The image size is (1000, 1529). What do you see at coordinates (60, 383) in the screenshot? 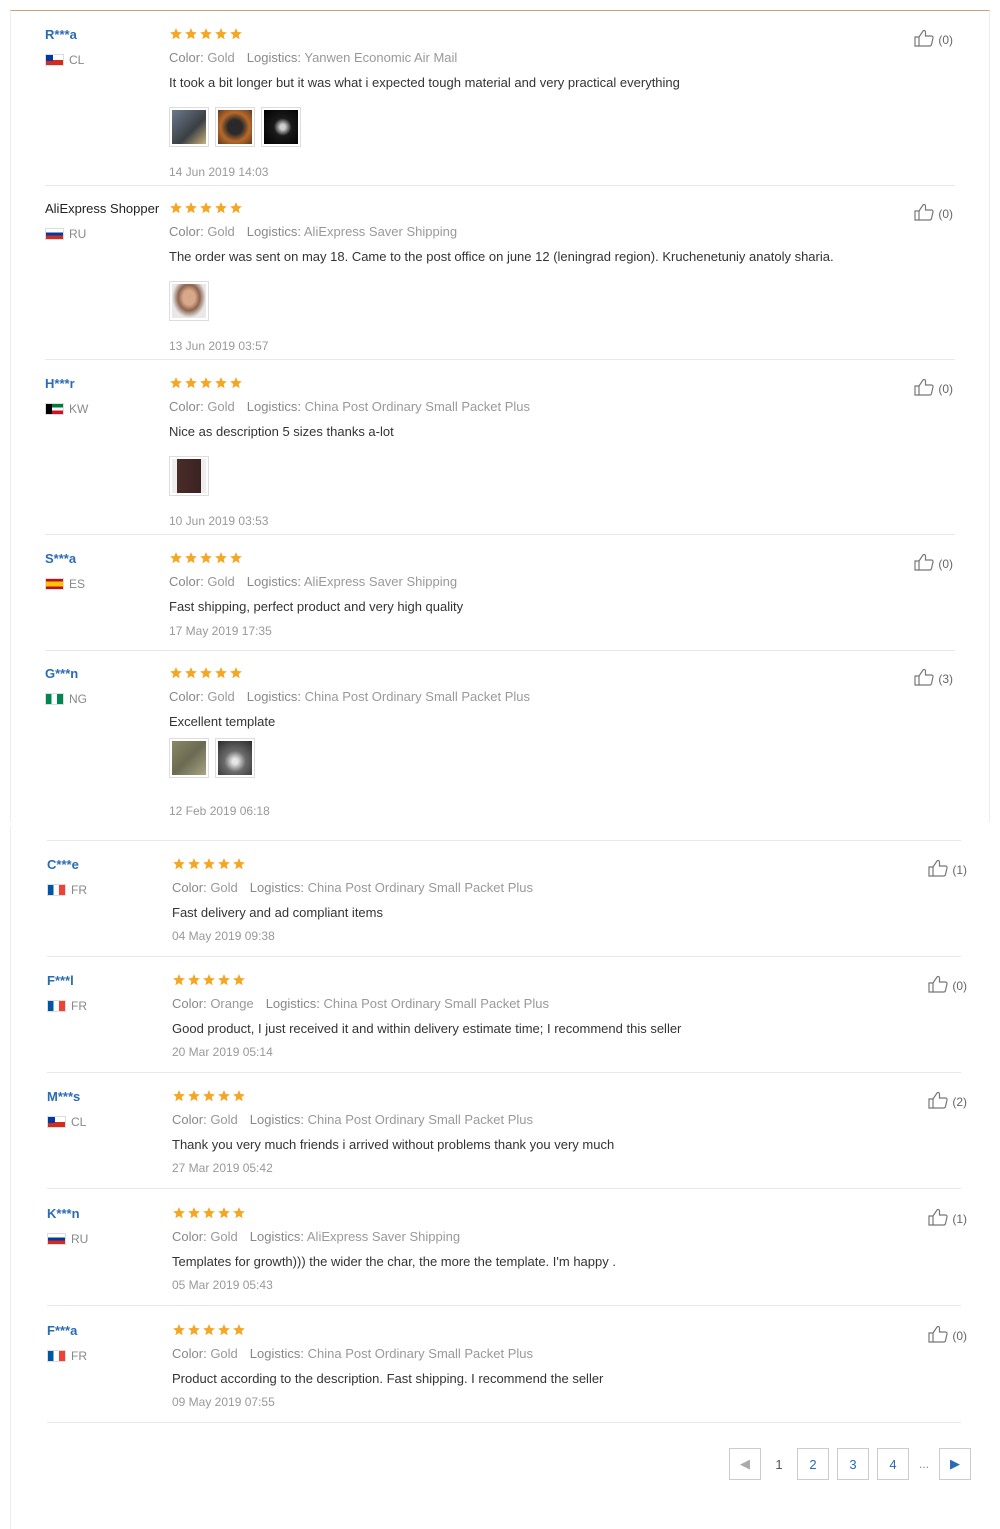
I see `buyer-name: H***r` at bounding box center [60, 383].